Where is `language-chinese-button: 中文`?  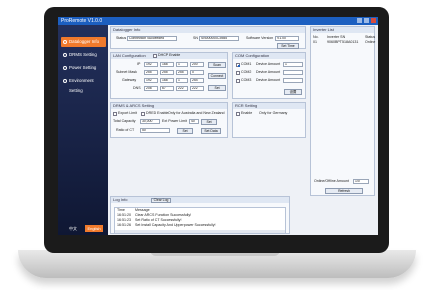 language-chinese-button: 中文 is located at coordinates (73, 228).